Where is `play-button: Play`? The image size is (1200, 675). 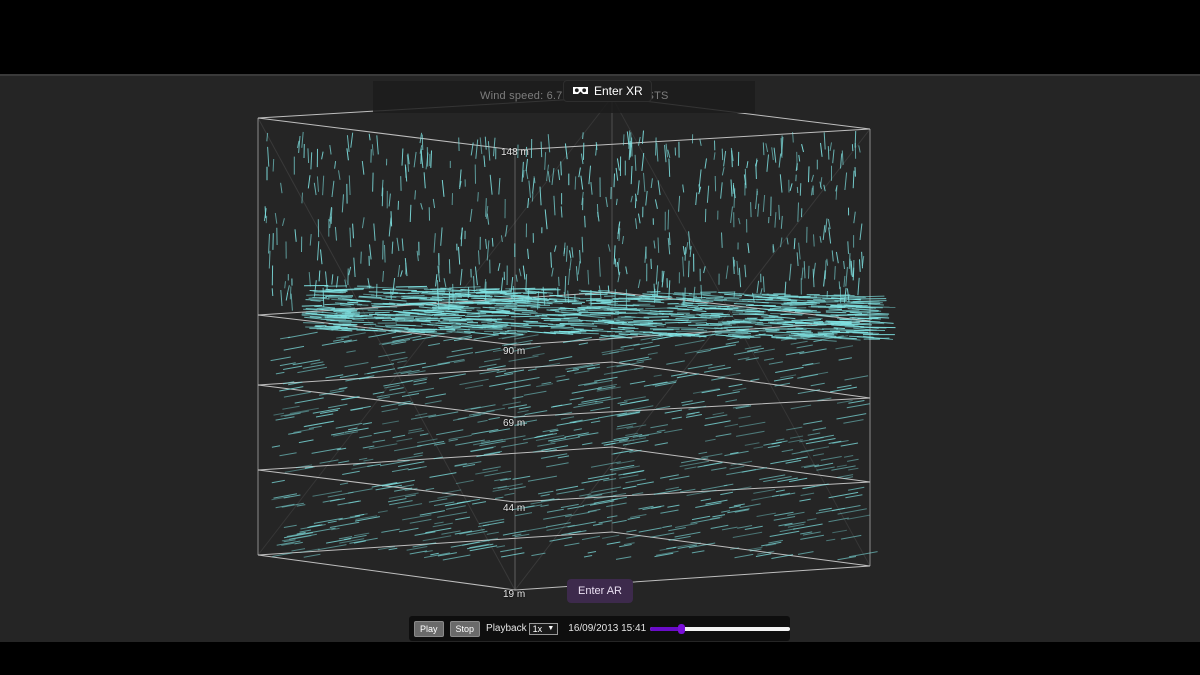
play-button: Play is located at coordinates (429, 628).